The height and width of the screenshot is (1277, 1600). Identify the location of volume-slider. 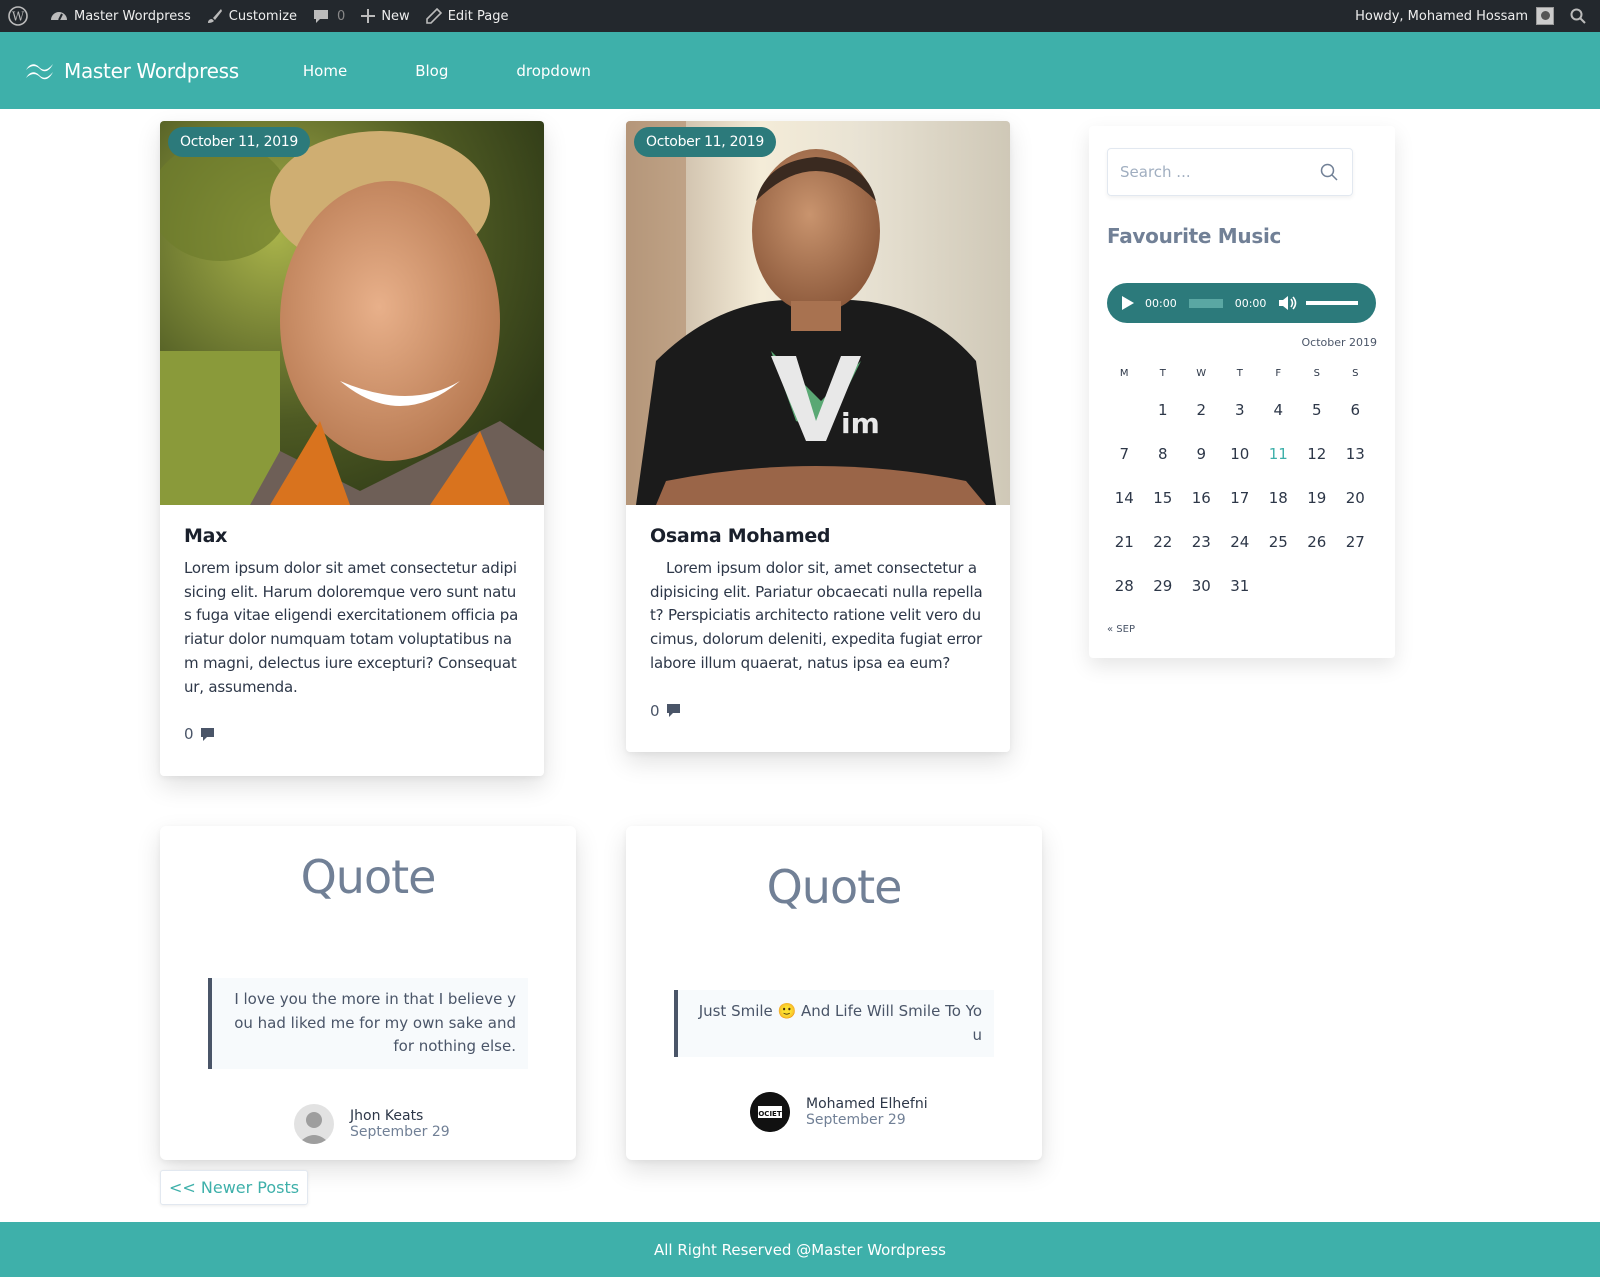
(1332, 303).